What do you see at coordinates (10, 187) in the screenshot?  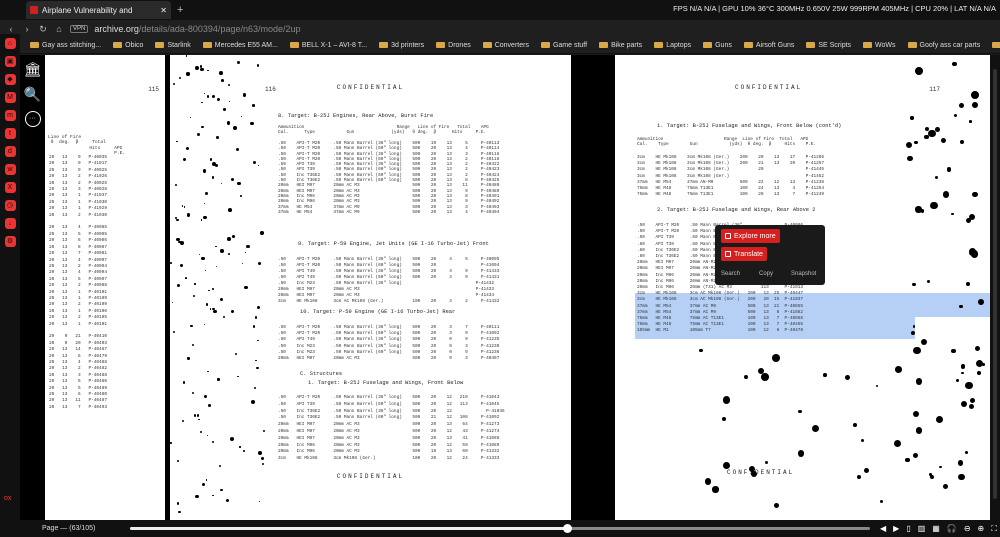 I see `x-sidebar-icon: X` at bounding box center [10, 187].